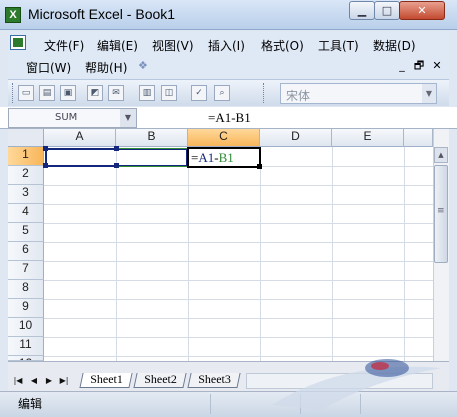  I want to click on row-header-4: 4, so click(26, 213).